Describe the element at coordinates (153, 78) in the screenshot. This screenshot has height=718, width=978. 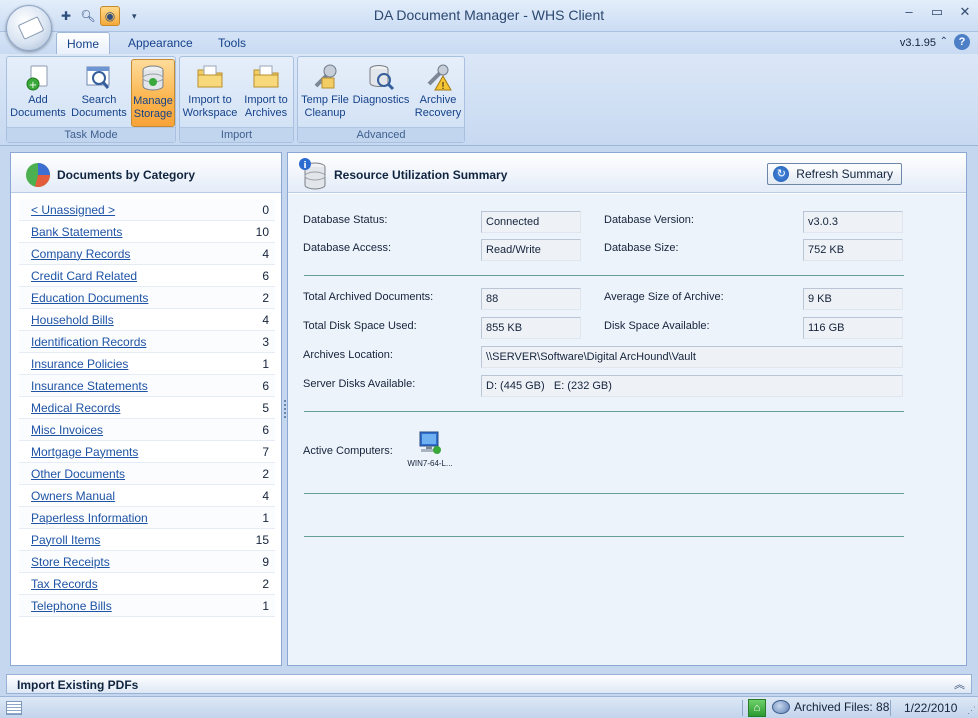
I see `database-icon` at that location.